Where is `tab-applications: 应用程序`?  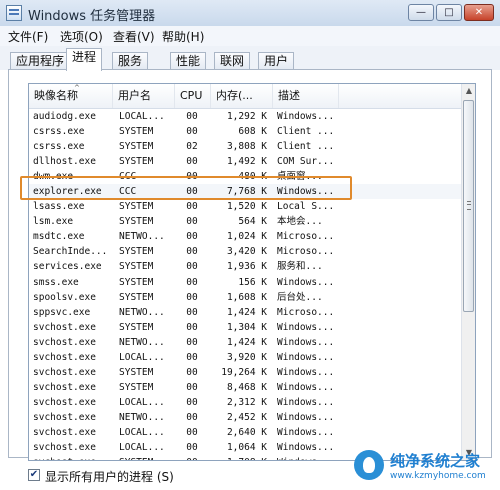 tab-applications: 应用程序 is located at coordinates (40, 61).